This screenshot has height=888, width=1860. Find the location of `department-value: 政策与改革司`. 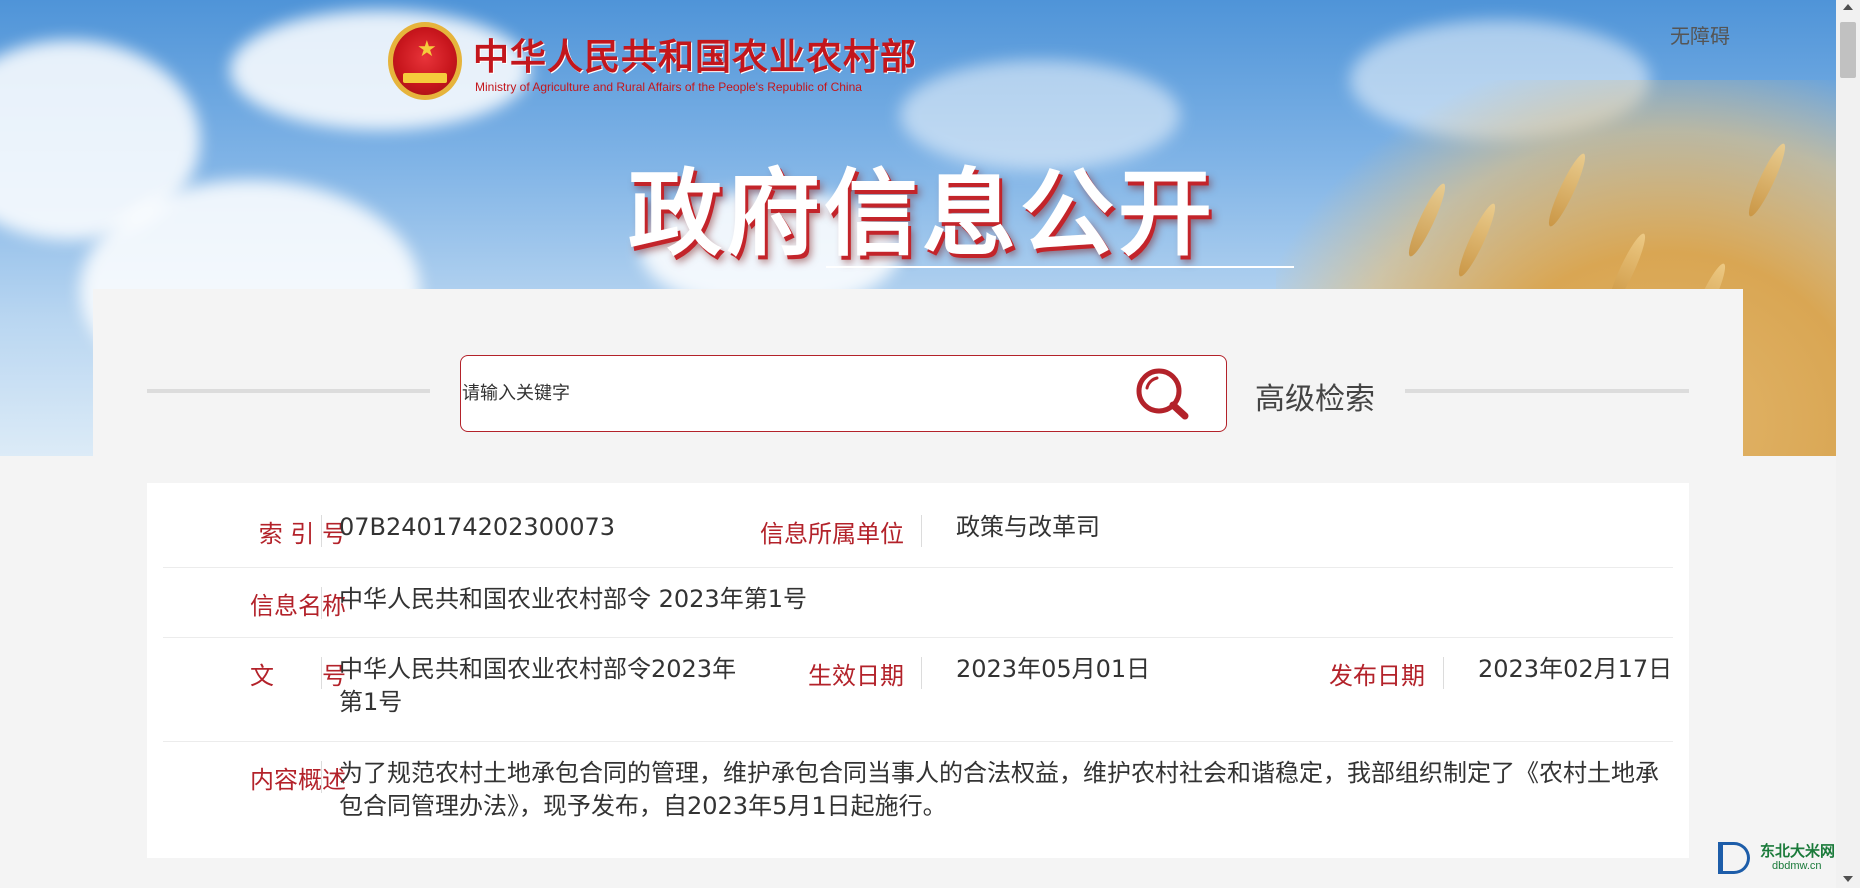

department-value: 政策与改革司 is located at coordinates (1028, 527).